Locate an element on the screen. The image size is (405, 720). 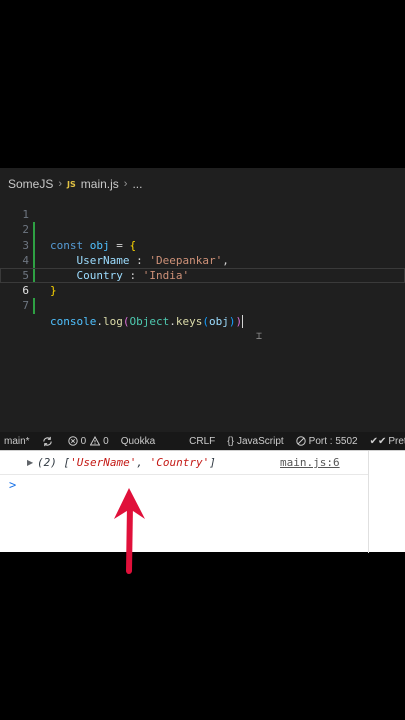
status-branch: main* is located at coordinates (17, 441).